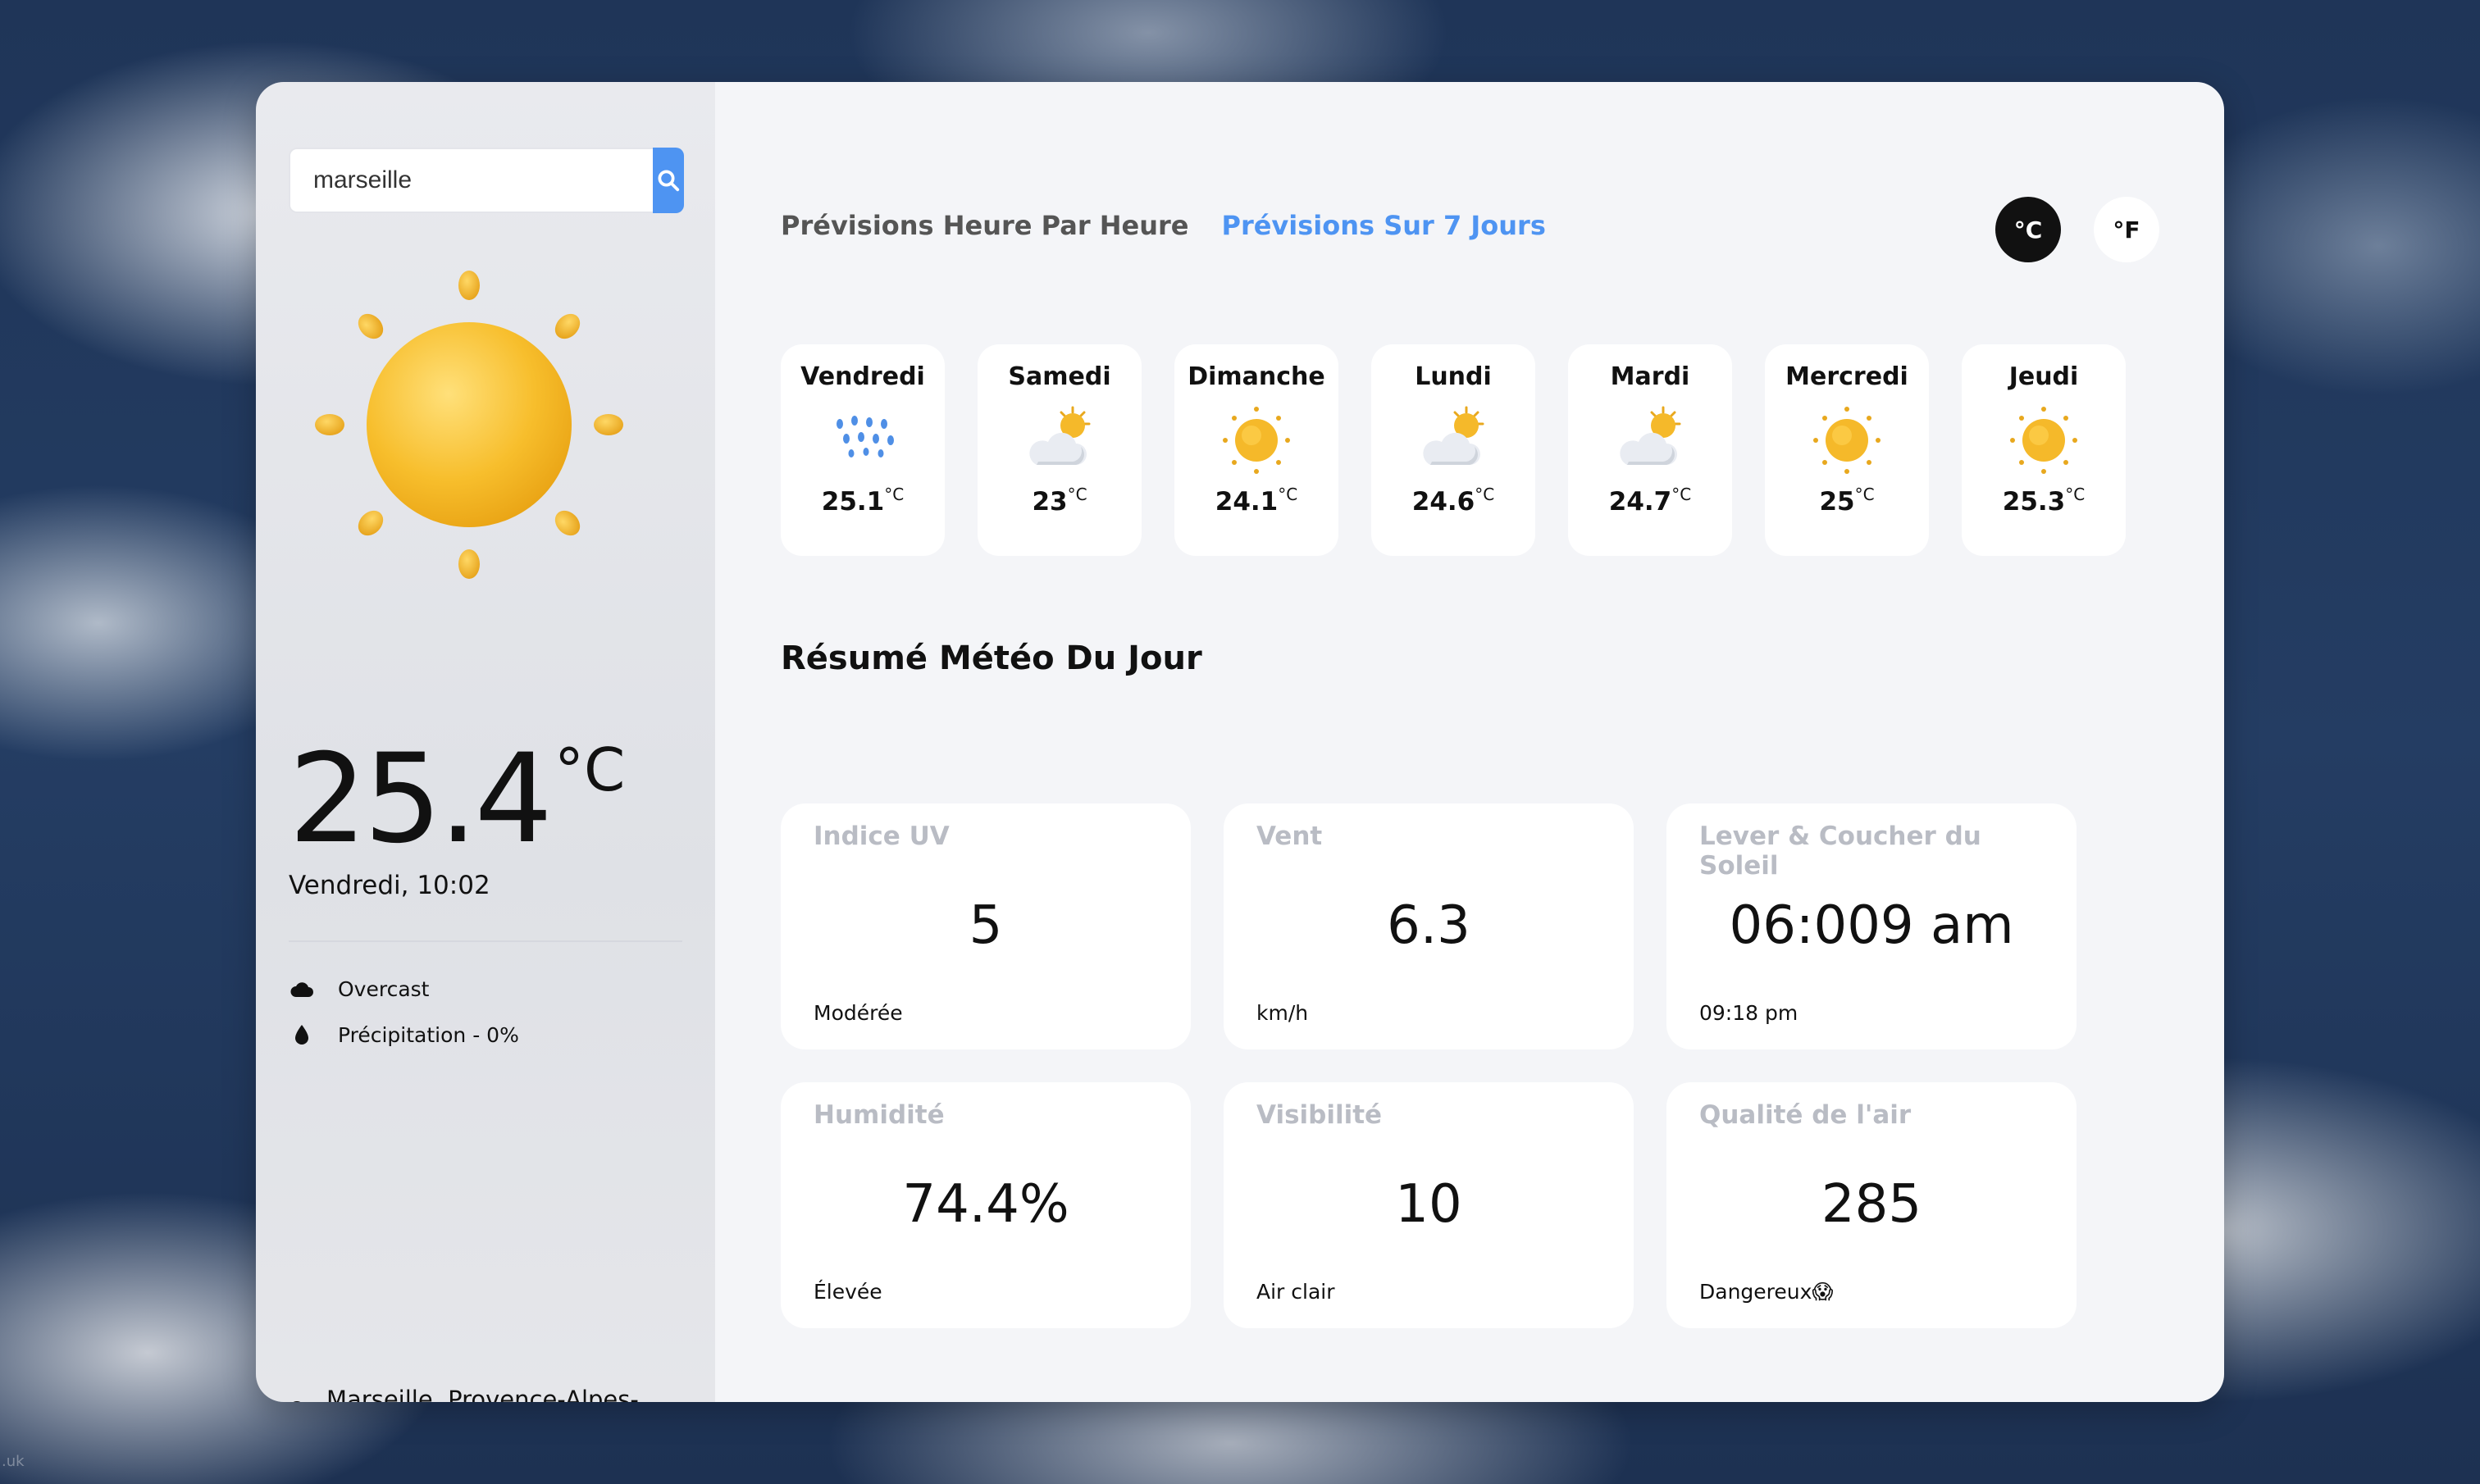 This screenshot has height=1484, width=2480. I want to click on day-temp: 24.1°C, so click(1256, 501).